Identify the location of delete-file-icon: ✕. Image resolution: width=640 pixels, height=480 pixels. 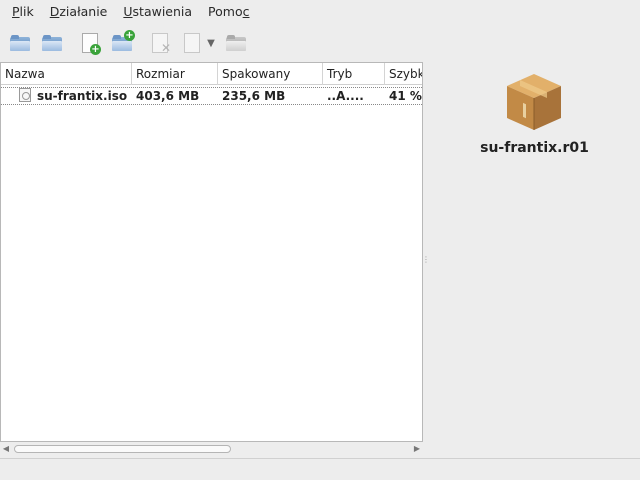
(161, 44).